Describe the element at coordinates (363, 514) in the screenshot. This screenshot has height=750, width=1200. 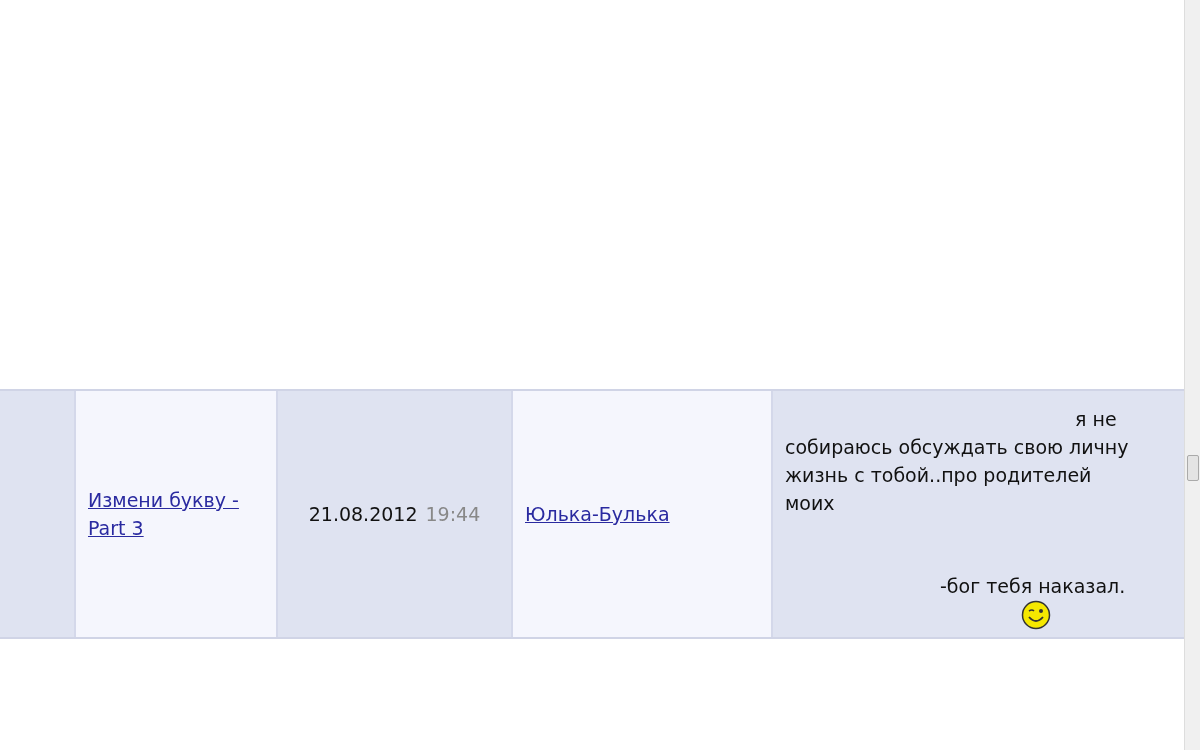
I see `post-date: 21.08.2012` at that location.